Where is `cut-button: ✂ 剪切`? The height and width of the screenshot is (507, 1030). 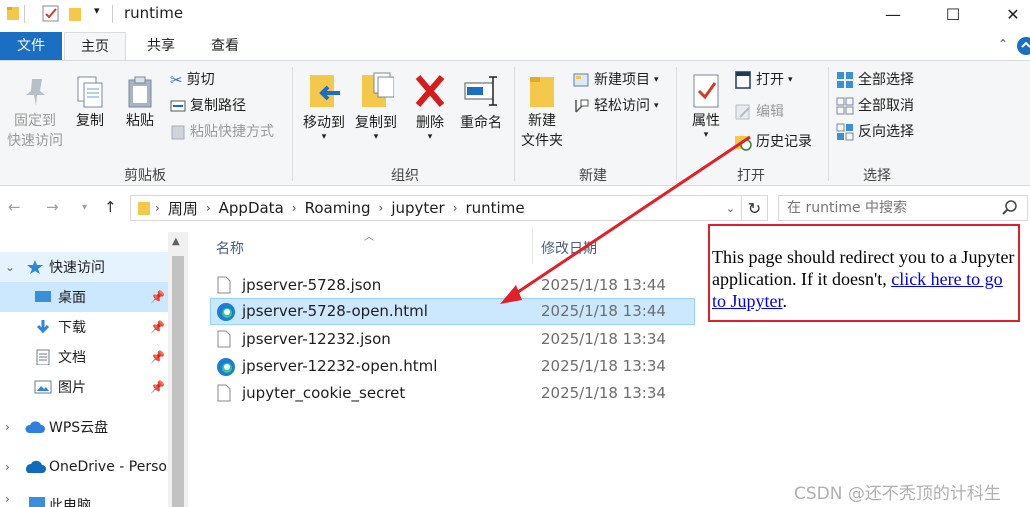
cut-button: ✂ 剪切 is located at coordinates (192, 80).